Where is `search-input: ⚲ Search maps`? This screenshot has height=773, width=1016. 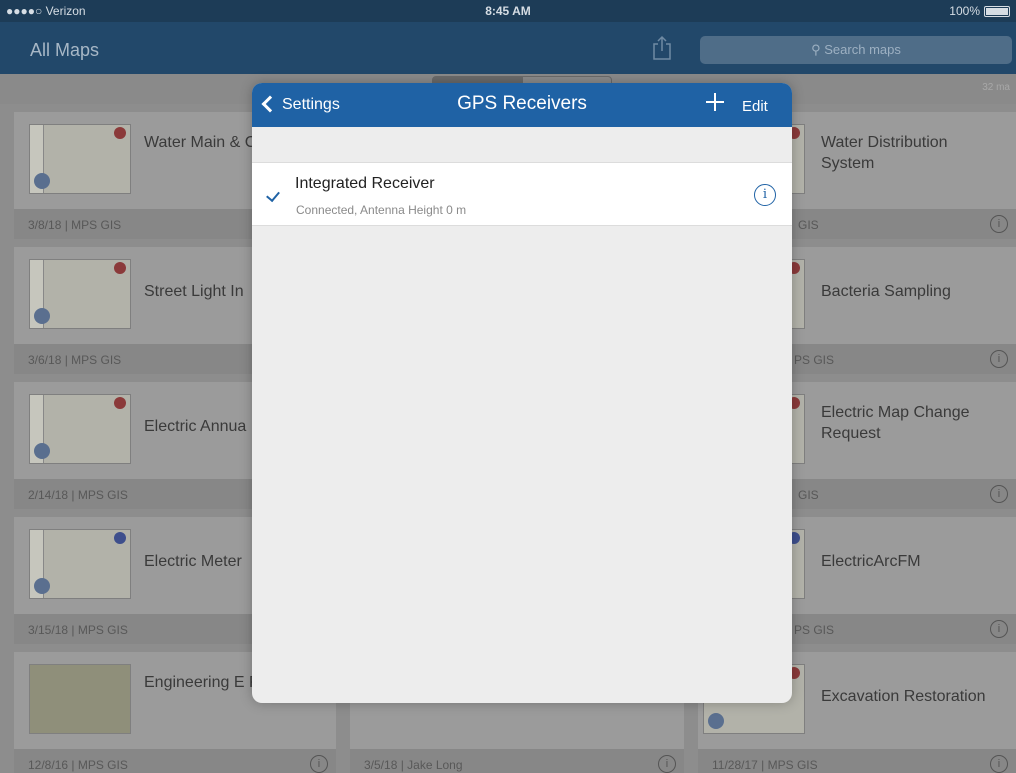 search-input: ⚲ Search maps is located at coordinates (856, 50).